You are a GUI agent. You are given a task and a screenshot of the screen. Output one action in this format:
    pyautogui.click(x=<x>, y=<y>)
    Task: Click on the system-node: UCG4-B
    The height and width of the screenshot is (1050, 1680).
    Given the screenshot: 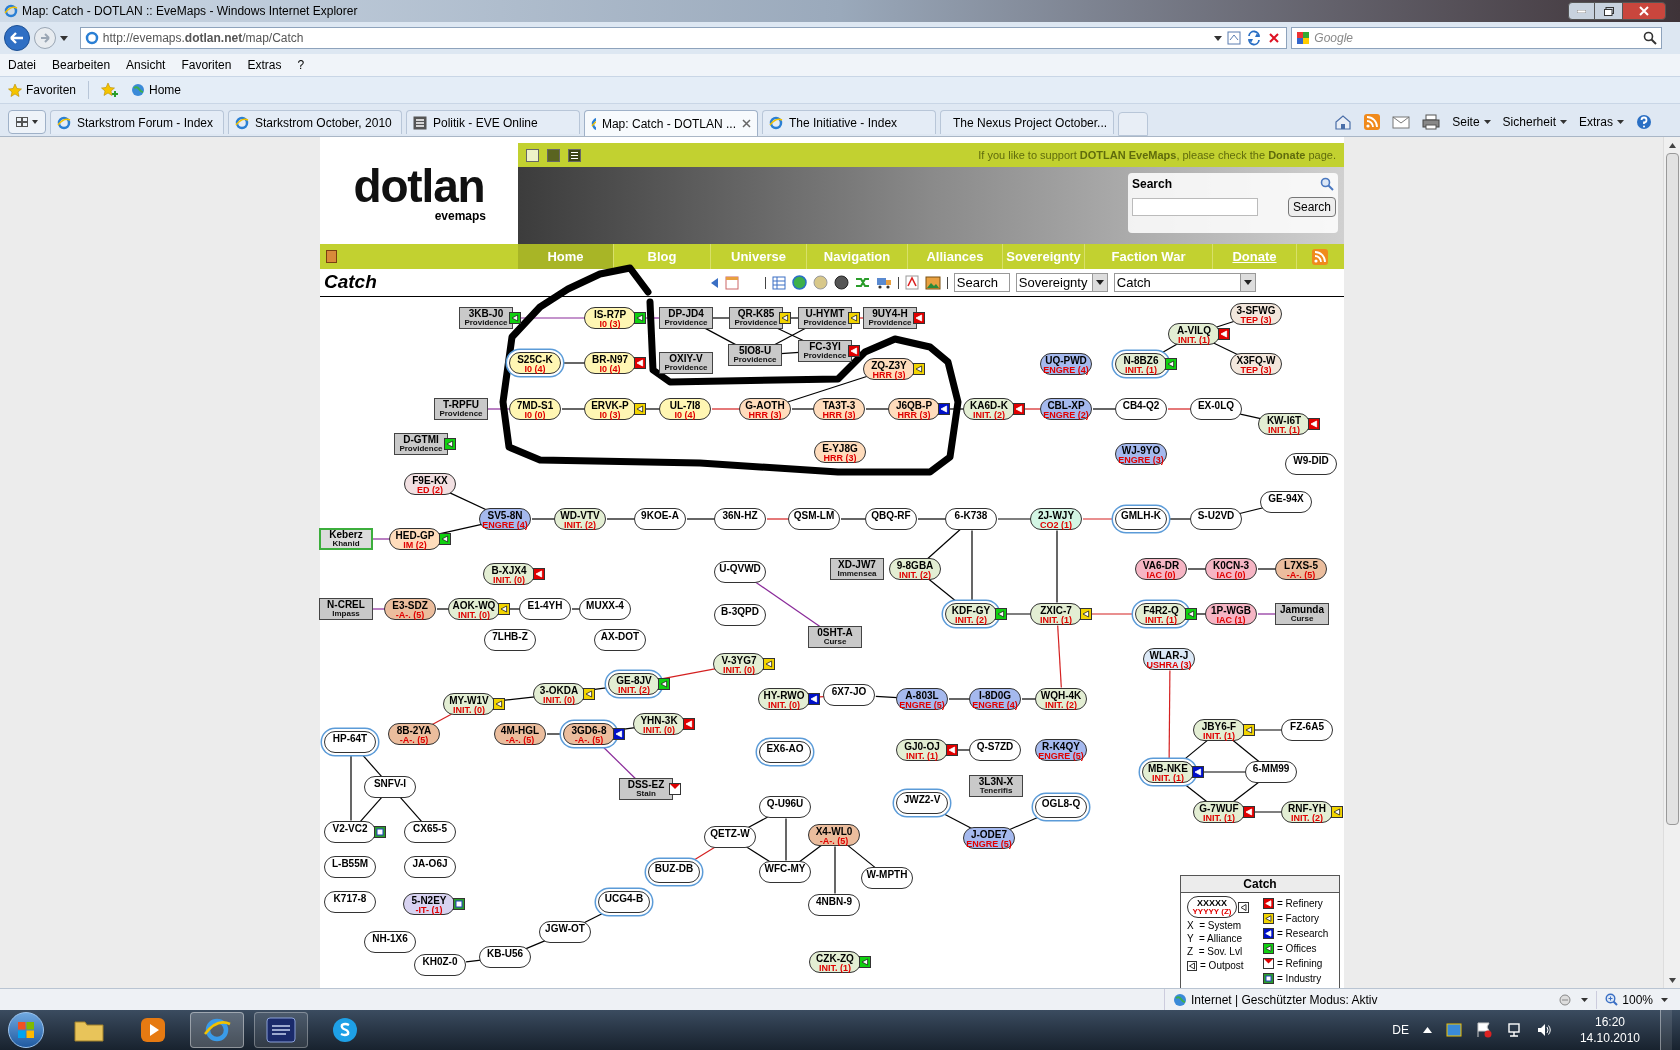 What is the action you would take?
    pyautogui.click(x=624, y=902)
    